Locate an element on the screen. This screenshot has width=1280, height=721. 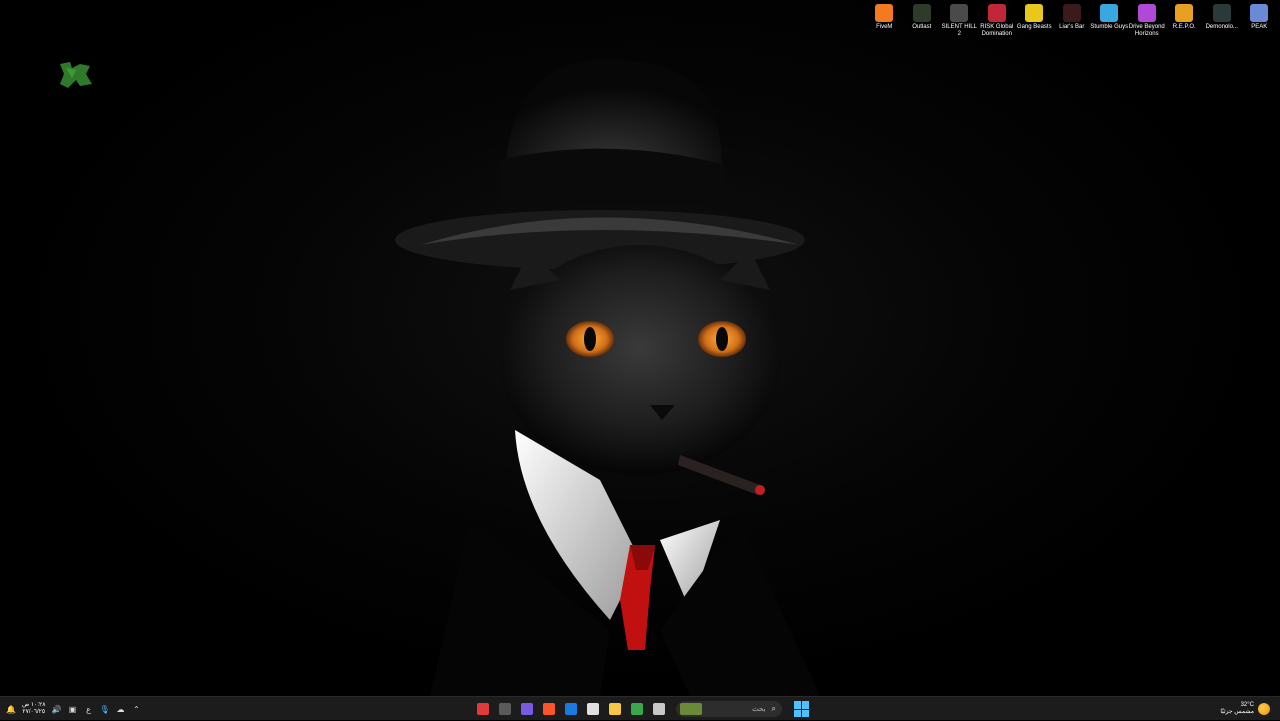
clock: ١٠:٢٨ ص ٢٧/٠٦/٢٥ is located at coordinates (33, 709).